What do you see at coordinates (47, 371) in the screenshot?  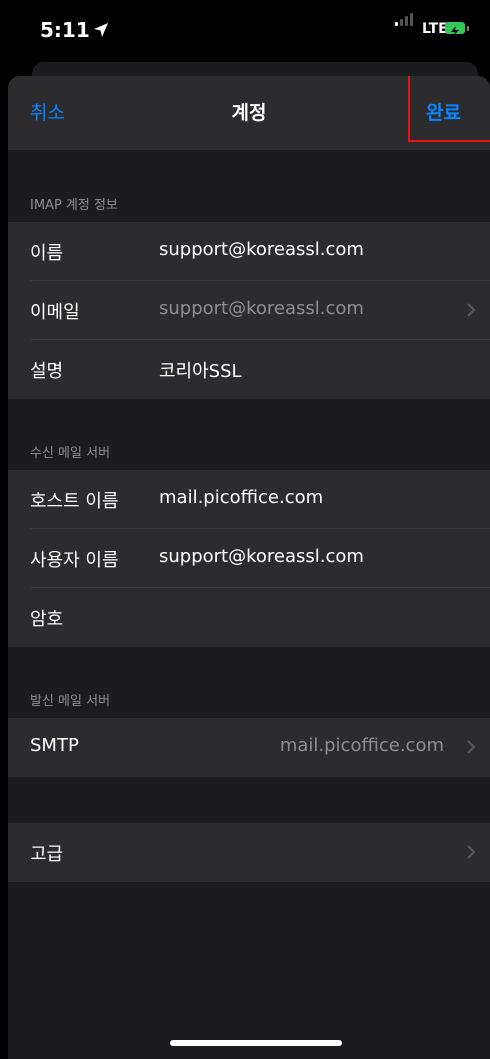 I see `row-label: 설명` at bounding box center [47, 371].